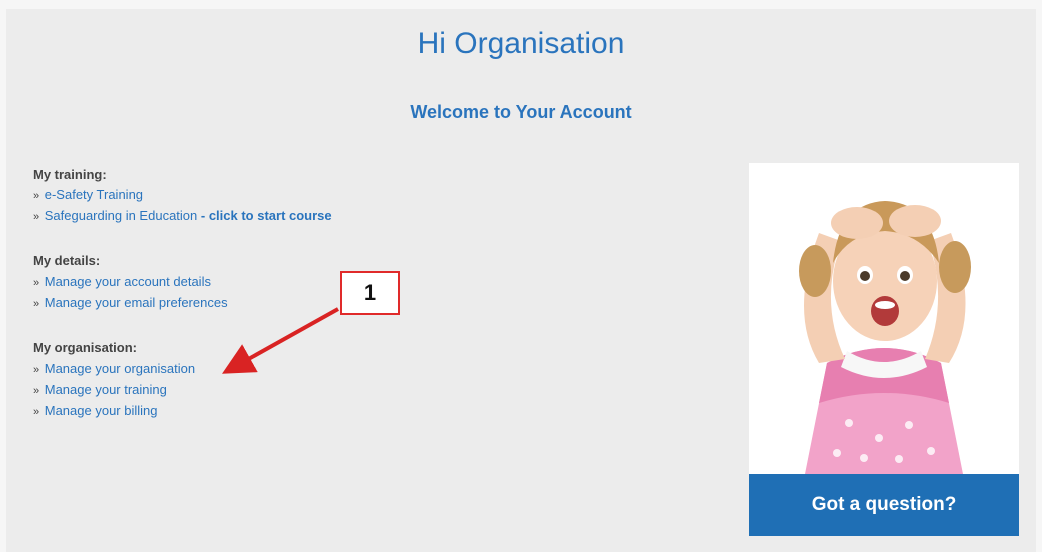  I want to click on organisation-item-billing: » Manage your billing, so click(95, 410).